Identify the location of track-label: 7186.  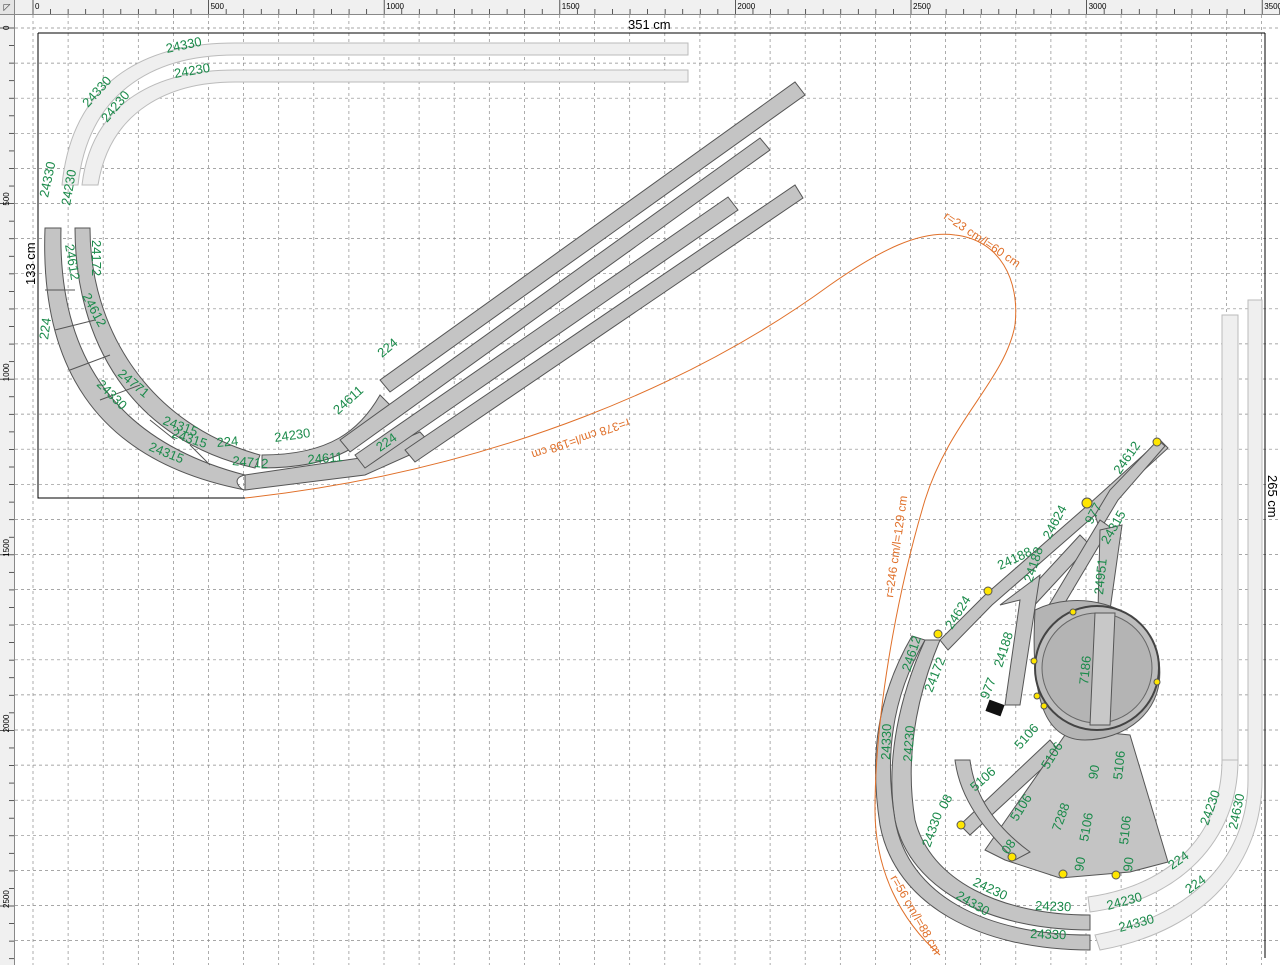
(1085, 670).